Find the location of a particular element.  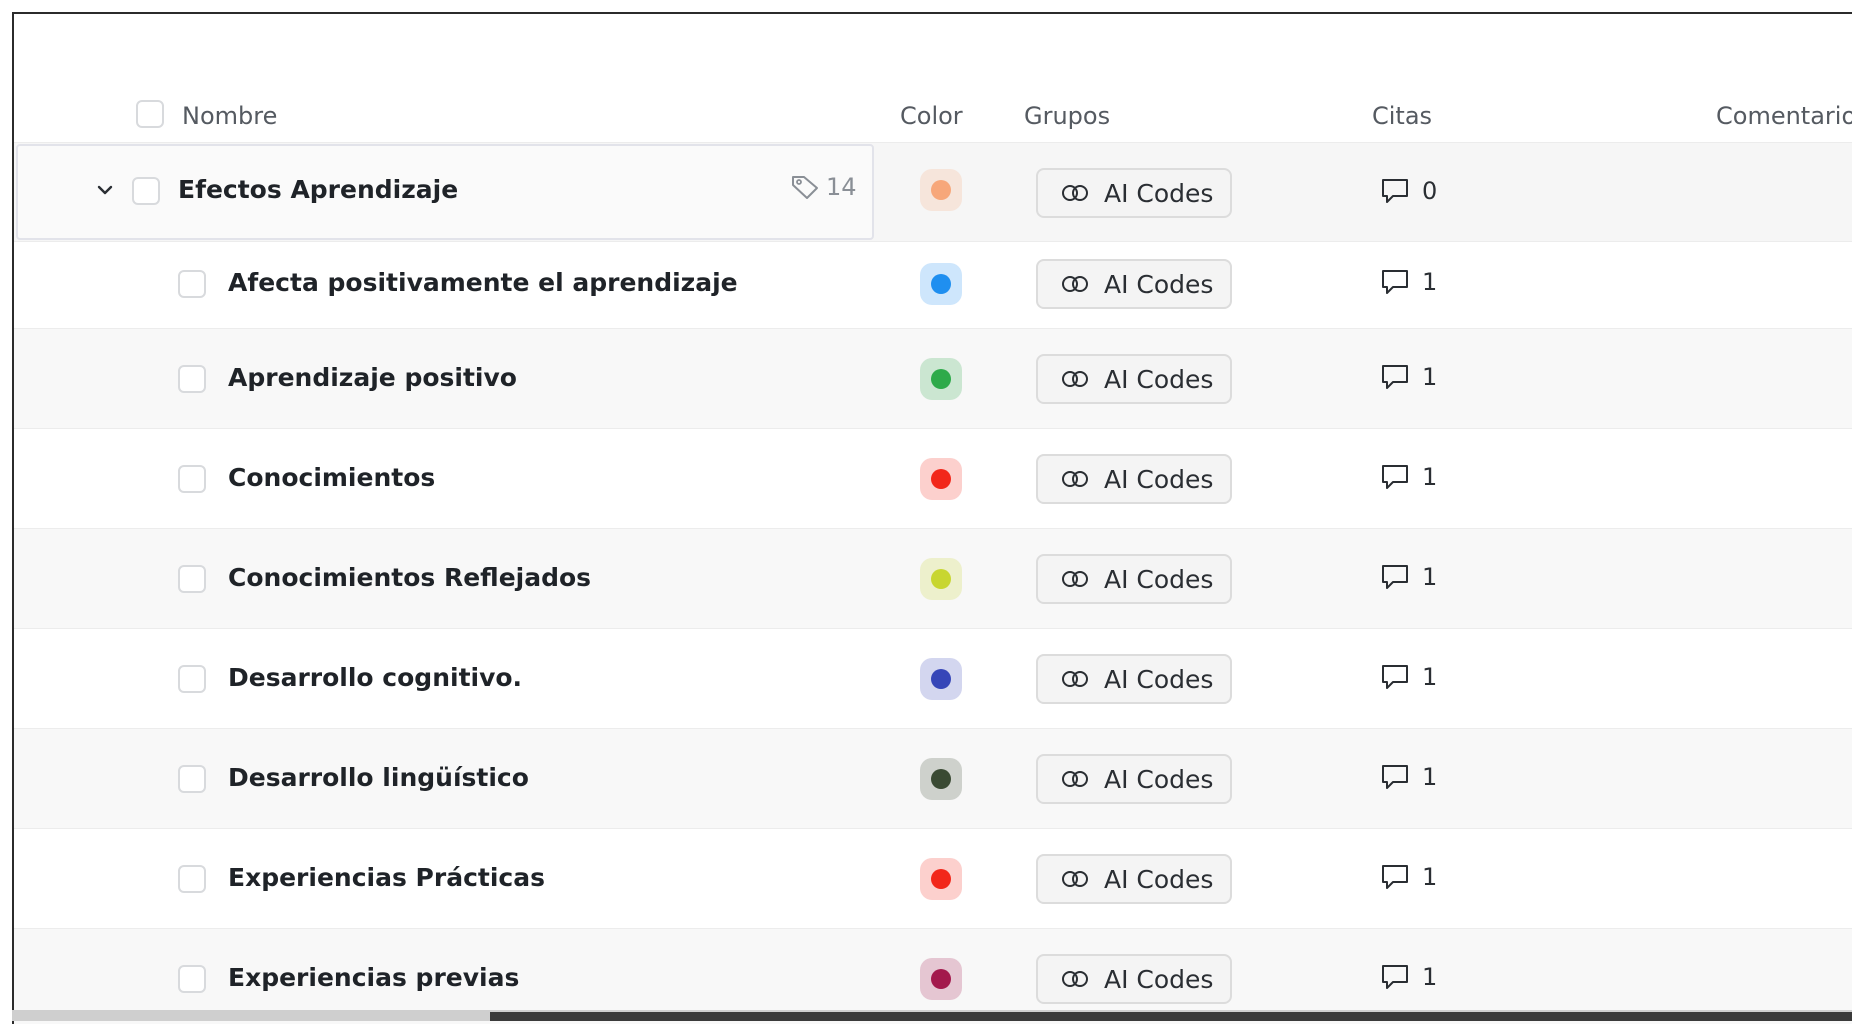

code-count-value: 14 is located at coordinates (841, 187).